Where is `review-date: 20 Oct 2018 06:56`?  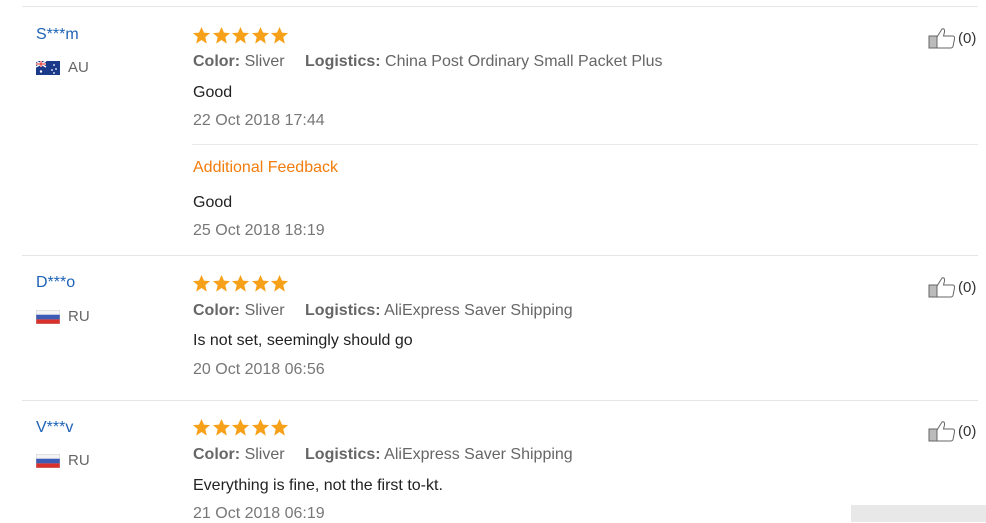 review-date: 20 Oct 2018 06:56 is located at coordinates (259, 369).